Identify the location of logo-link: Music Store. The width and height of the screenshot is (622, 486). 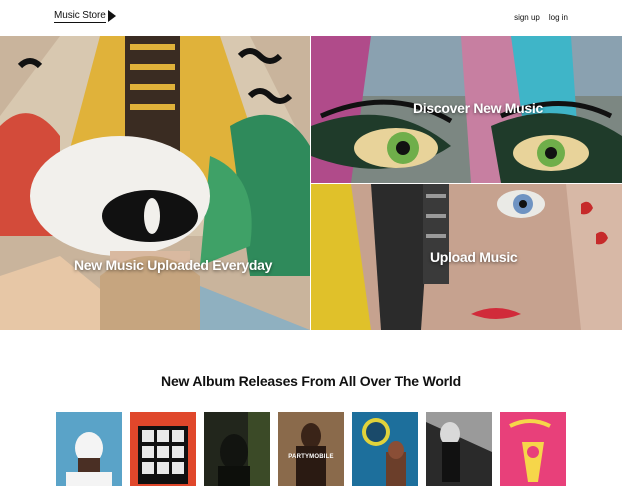
(85, 16).